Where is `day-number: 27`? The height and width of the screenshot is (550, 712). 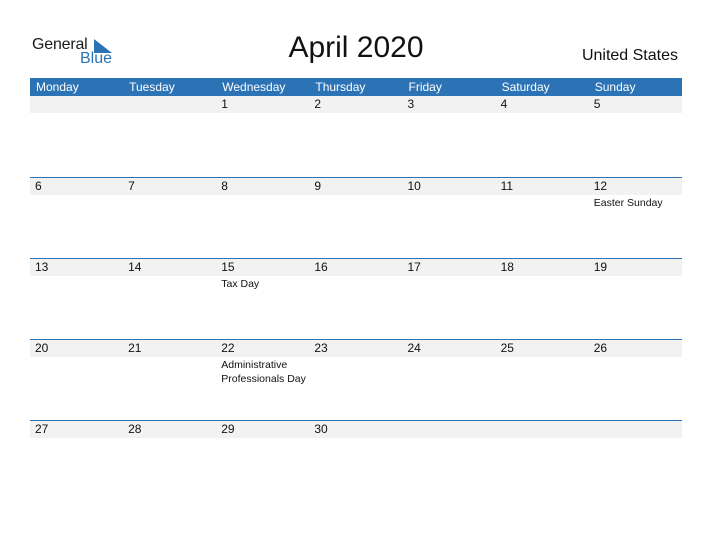
day-number: 27 is located at coordinates (42, 429).